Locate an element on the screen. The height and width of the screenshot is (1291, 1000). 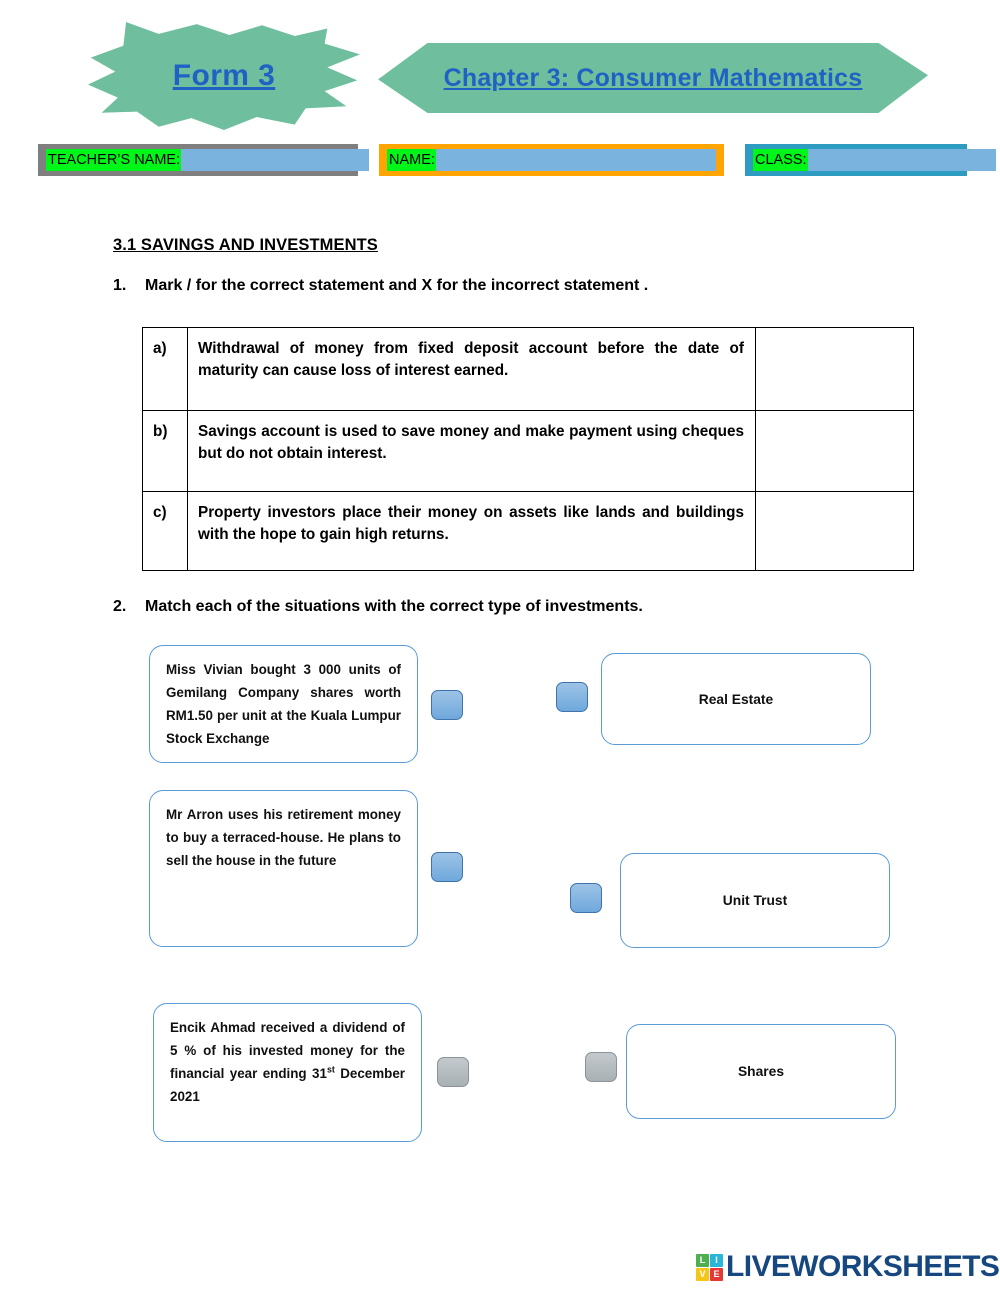
logo-tile-e: E is located at coordinates (716, 1274).